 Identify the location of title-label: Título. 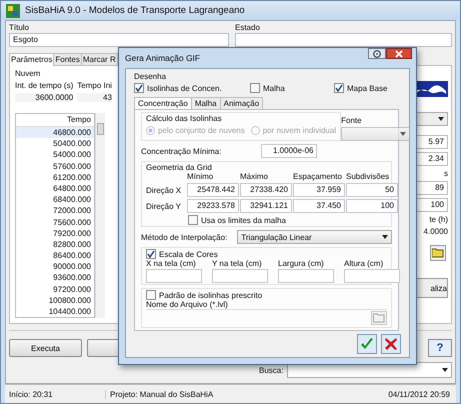
(19, 27).